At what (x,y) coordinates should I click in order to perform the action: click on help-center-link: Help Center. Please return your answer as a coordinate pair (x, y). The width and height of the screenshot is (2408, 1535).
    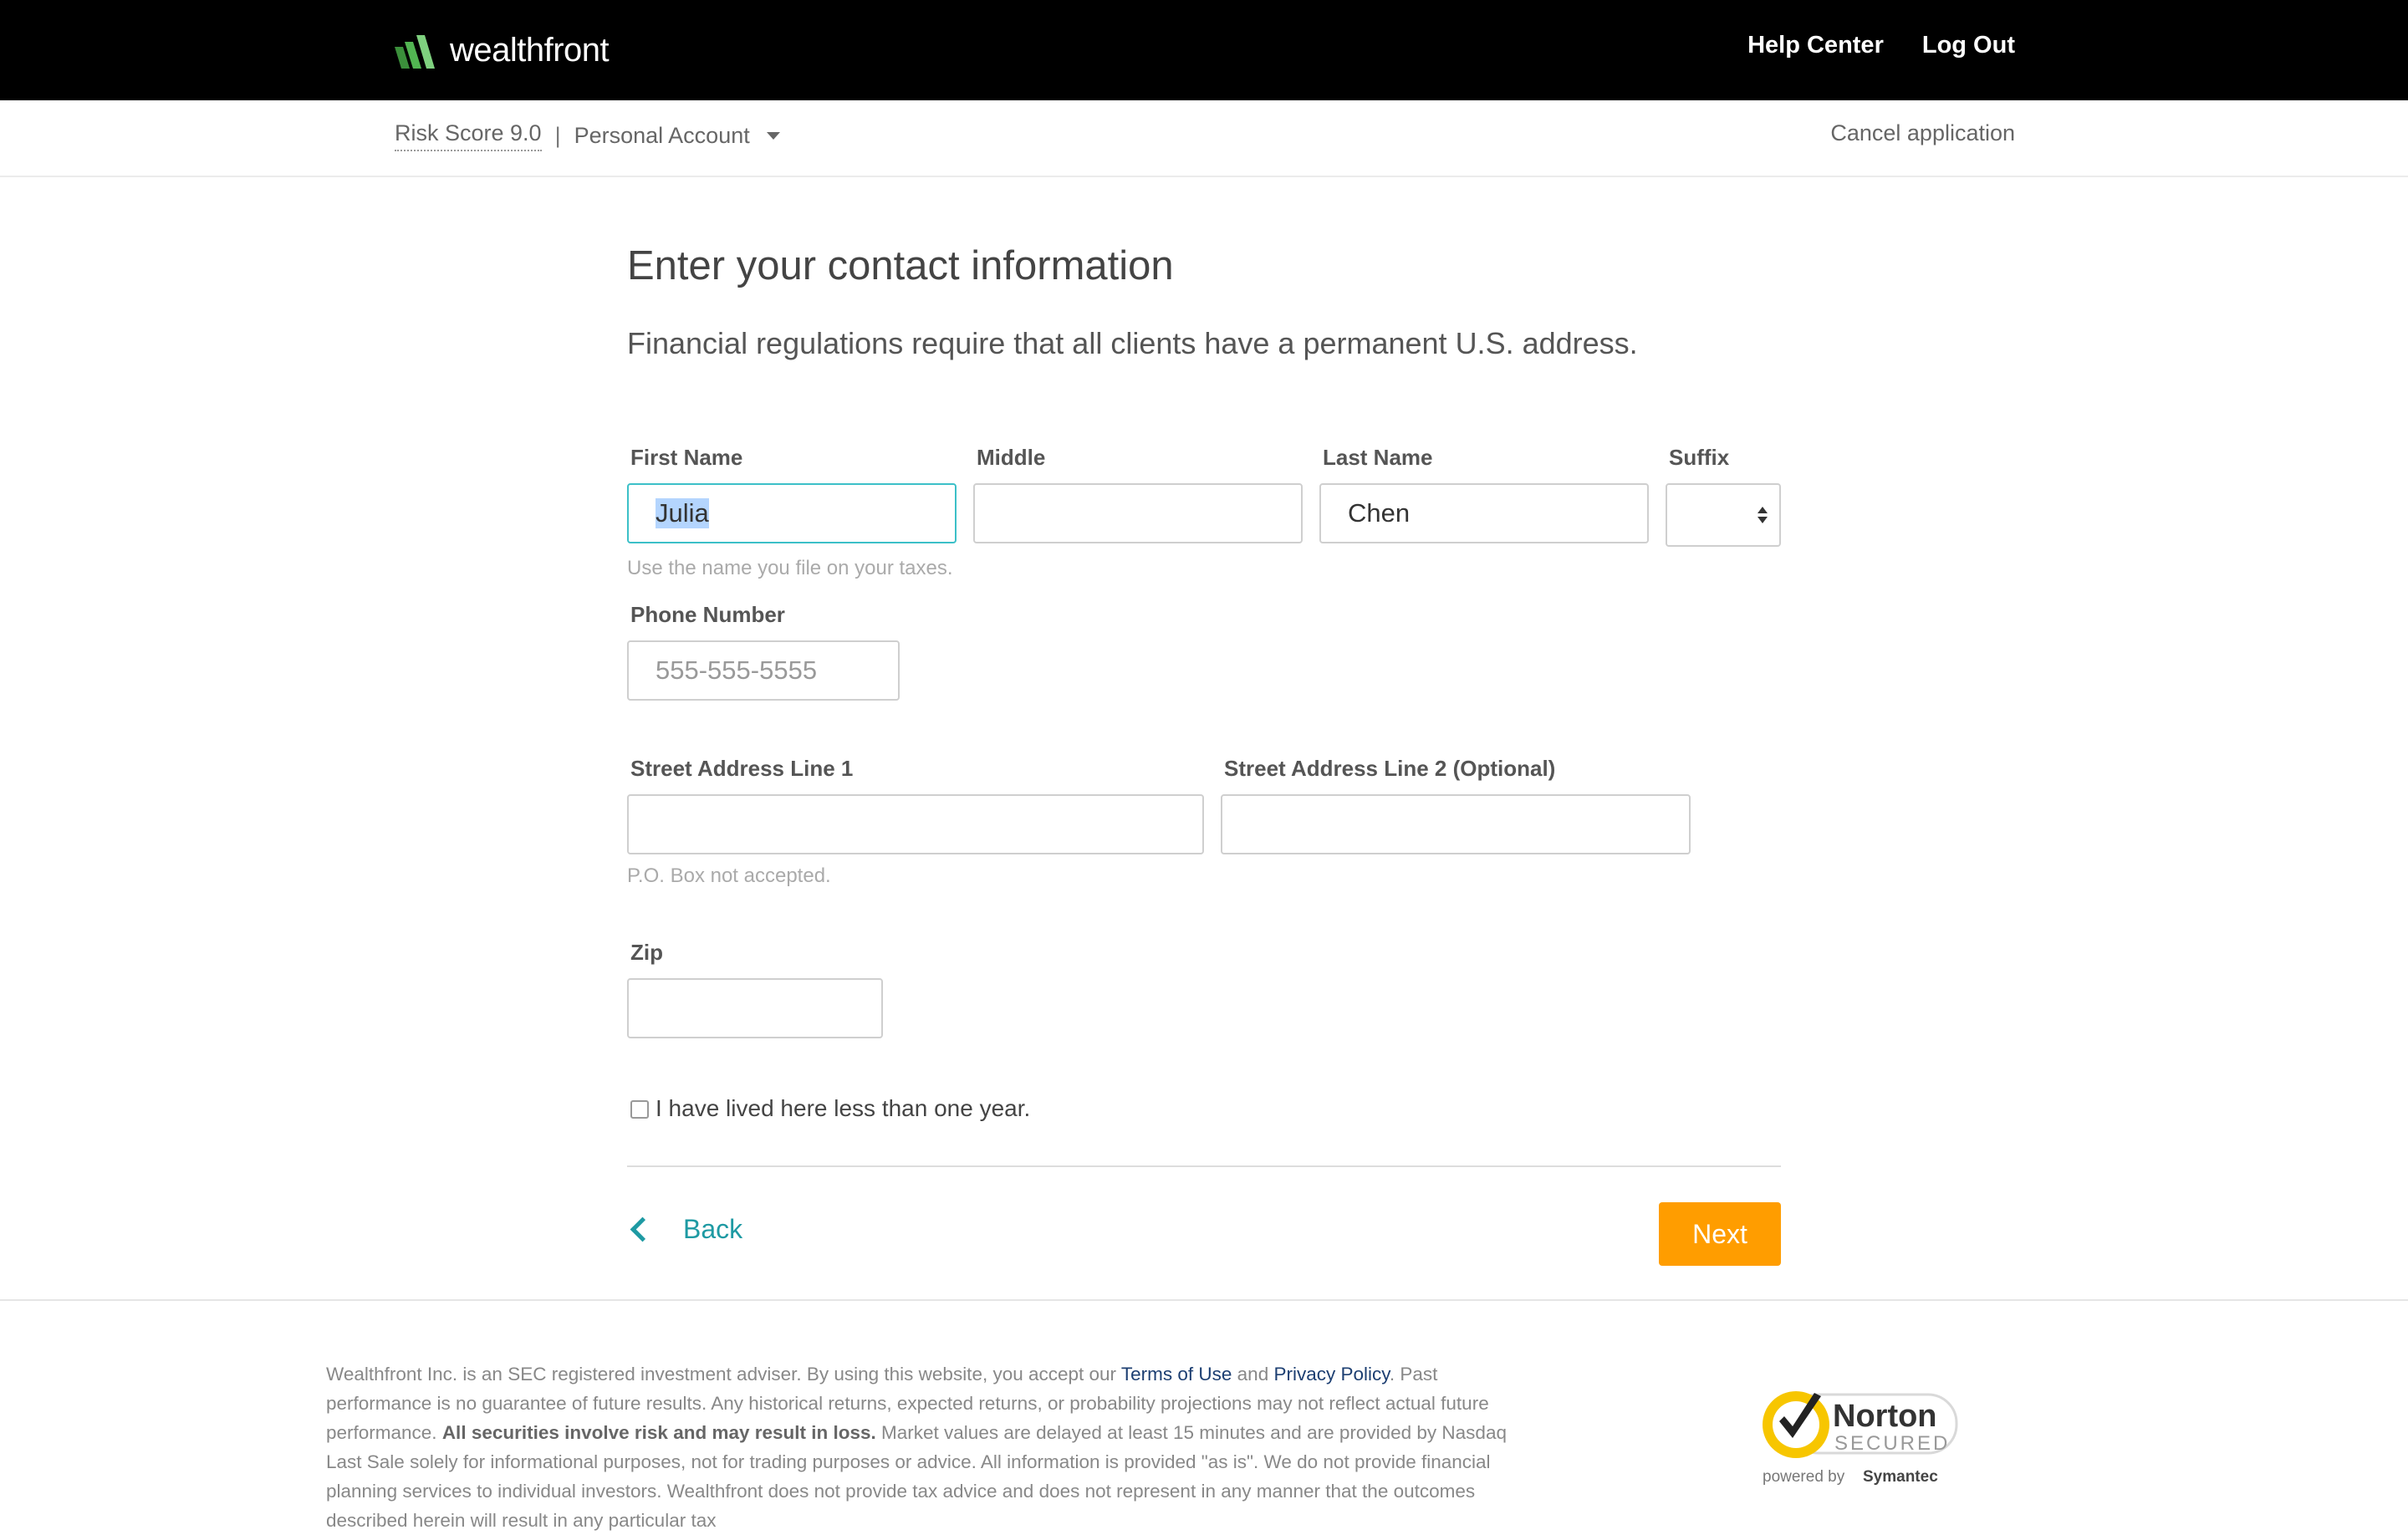
    Looking at the image, I should click on (1816, 45).